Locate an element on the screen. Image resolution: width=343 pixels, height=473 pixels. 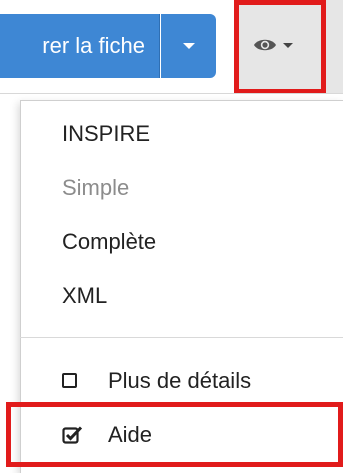
checked-box-icon is located at coordinates (73, 435).